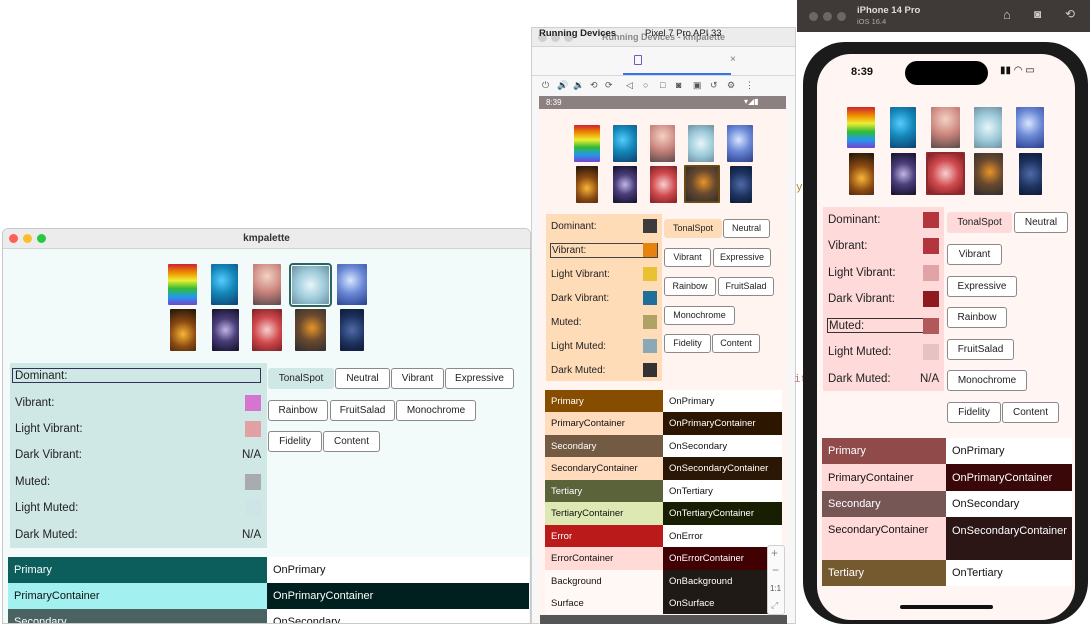 The width and height of the screenshot is (1090, 624). I want to click on role-cell-on-primary-container: OnPrimaryContainer, so click(722, 423).